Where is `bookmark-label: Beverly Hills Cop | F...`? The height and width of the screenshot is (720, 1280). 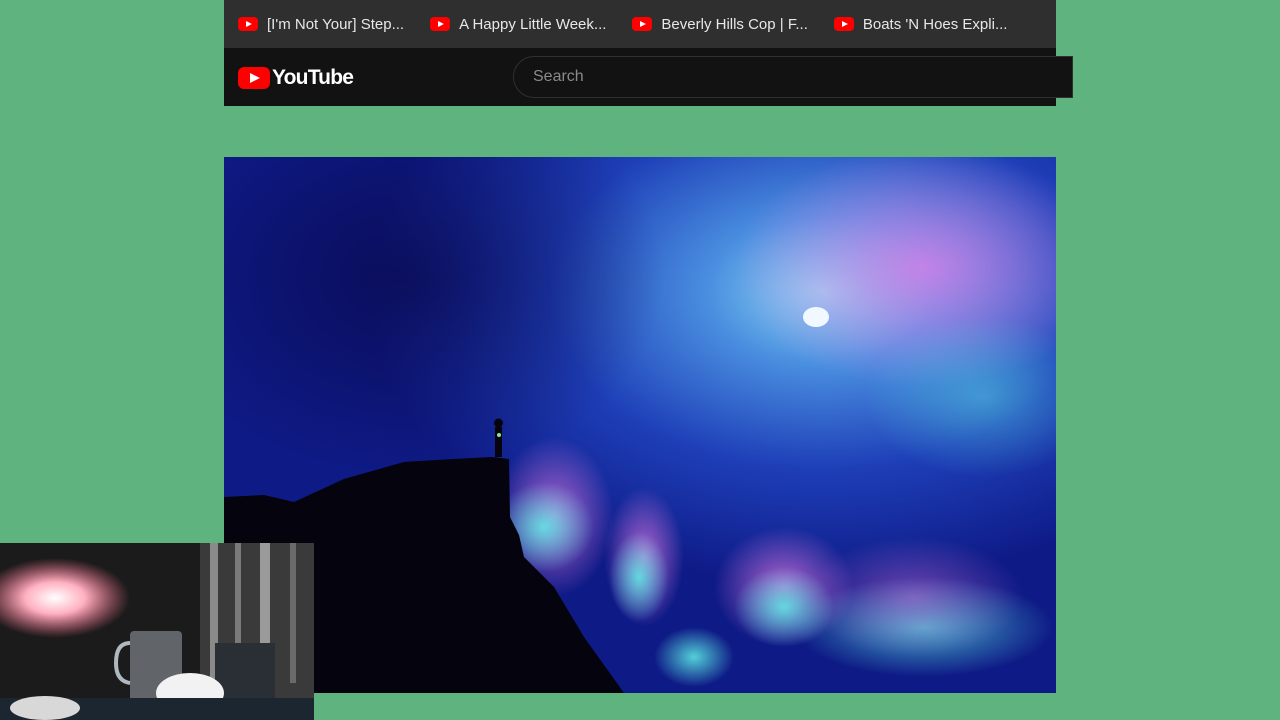
bookmark-label: Beverly Hills Cop | F... is located at coordinates (734, 24).